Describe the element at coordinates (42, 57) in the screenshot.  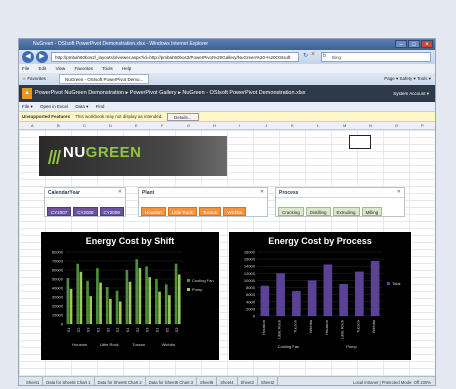
I see `forward-icon: ▶` at that location.